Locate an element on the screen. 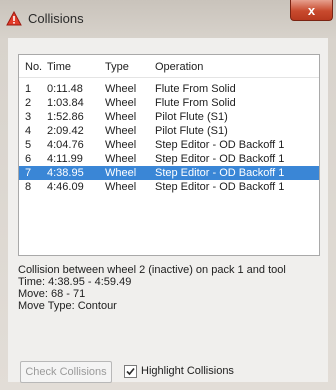 The width and height of the screenshot is (336, 390). cell-time: 0:11.48 is located at coordinates (65, 89).